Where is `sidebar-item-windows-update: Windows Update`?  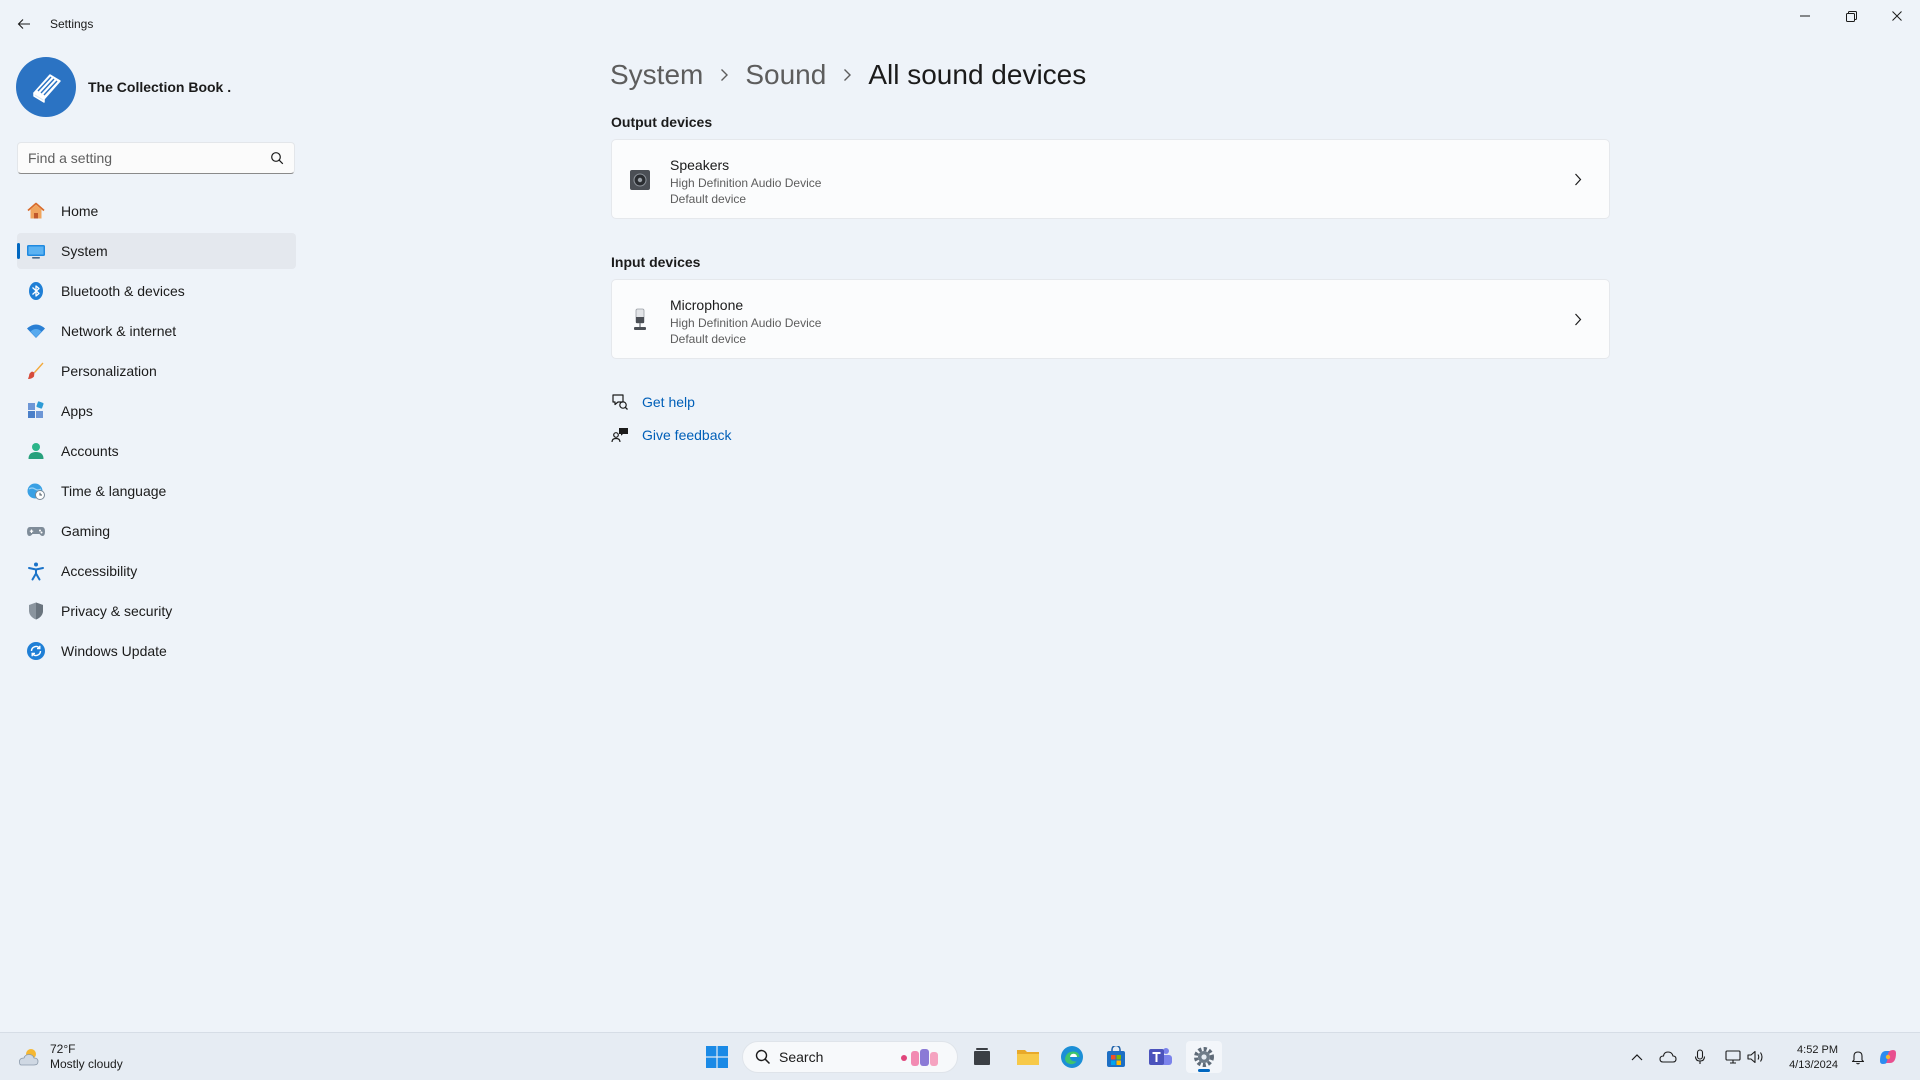
sidebar-item-windows-update: Windows Update is located at coordinates (156, 651).